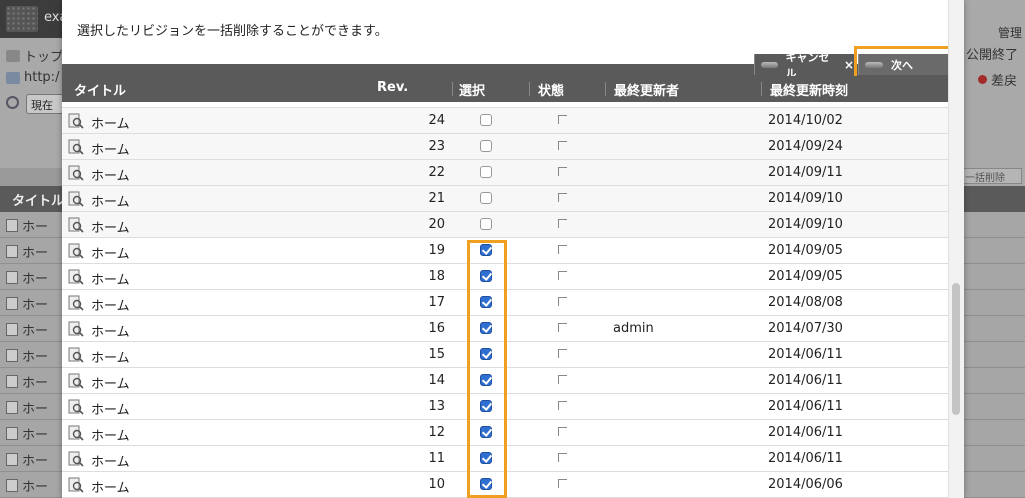  Describe the element at coordinates (436, 198) in the screenshot. I see `row-rev: 21` at that location.